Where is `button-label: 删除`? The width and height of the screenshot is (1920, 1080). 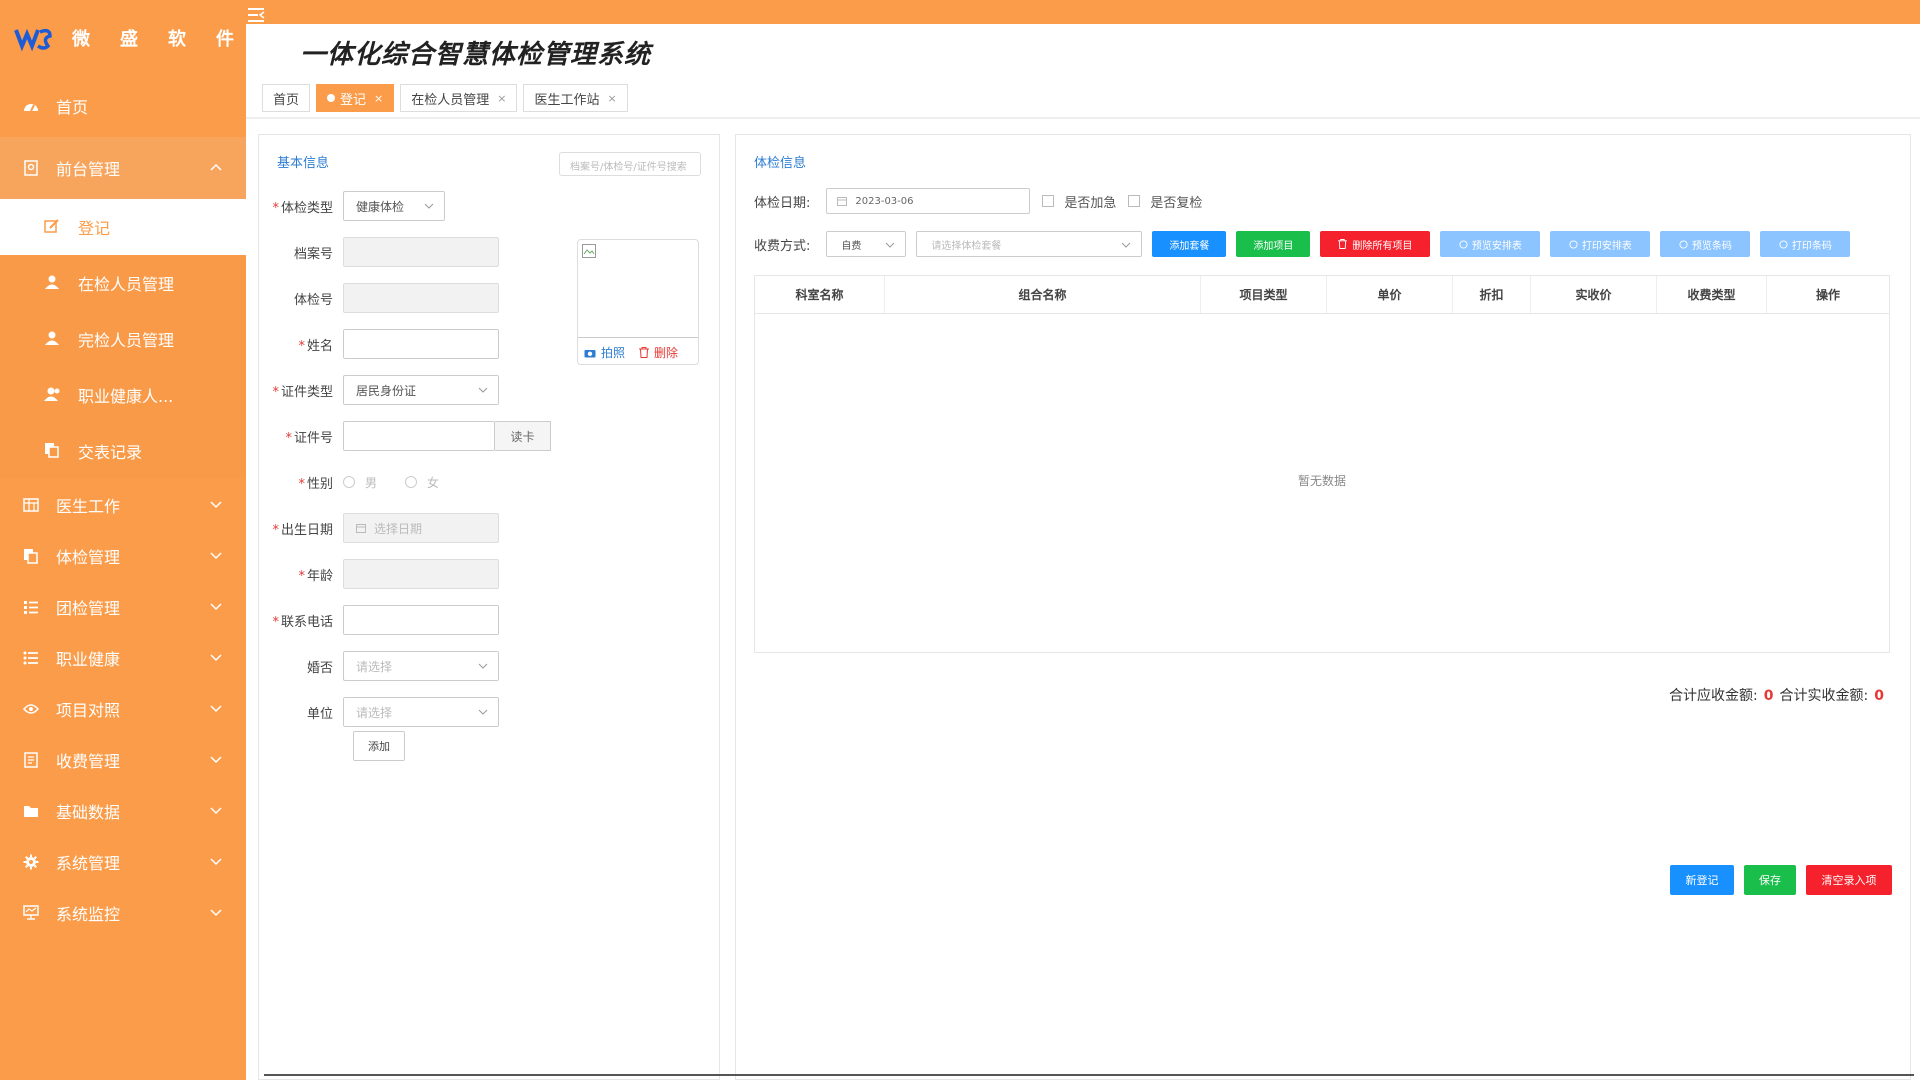
button-label: 删除 is located at coordinates (666, 353).